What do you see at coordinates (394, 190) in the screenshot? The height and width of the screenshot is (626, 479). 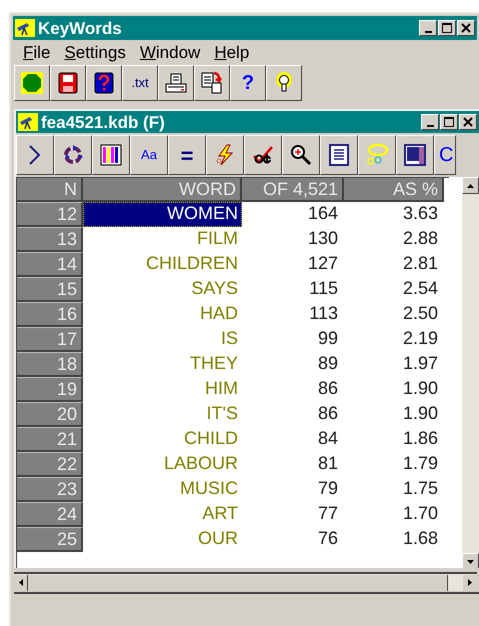 I see `column-header: AS %` at bounding box center [394, 190].